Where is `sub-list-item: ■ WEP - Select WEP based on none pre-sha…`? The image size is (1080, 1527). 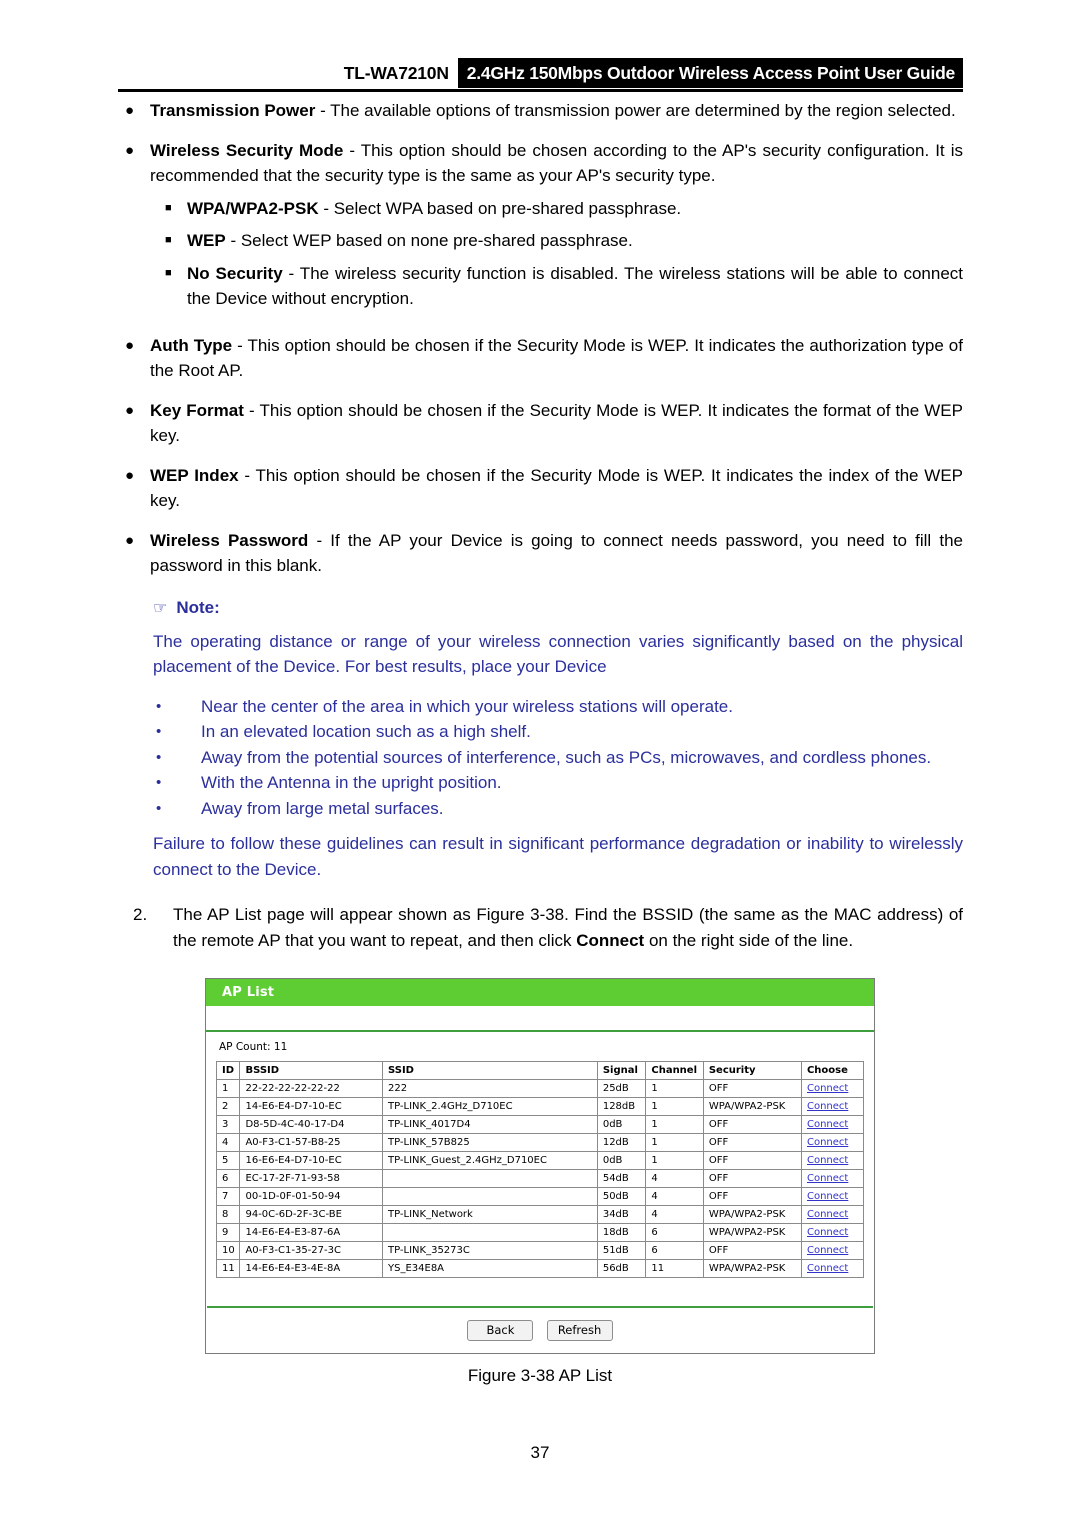
sub-list-item: ■ WEP - Select WEP based on none pre-sha… is located at coordinates (556, 241).